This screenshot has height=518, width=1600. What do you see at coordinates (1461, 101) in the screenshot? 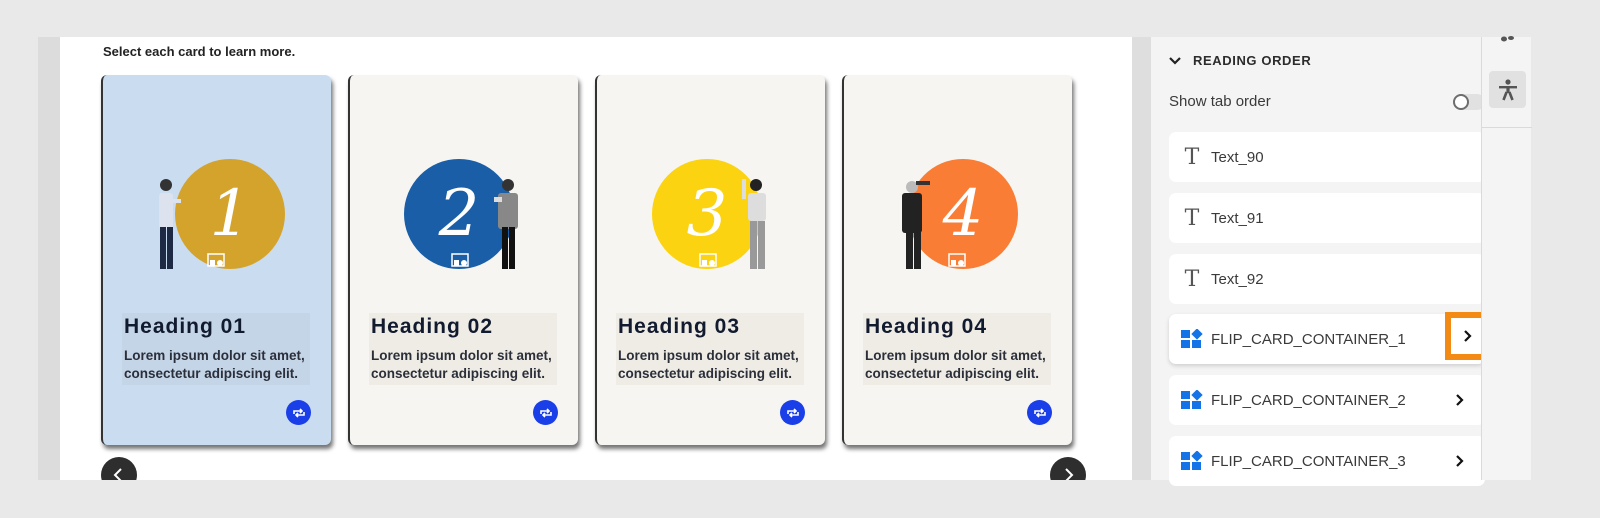
I see `toggle-knob` at bounding box center [1461, 101].